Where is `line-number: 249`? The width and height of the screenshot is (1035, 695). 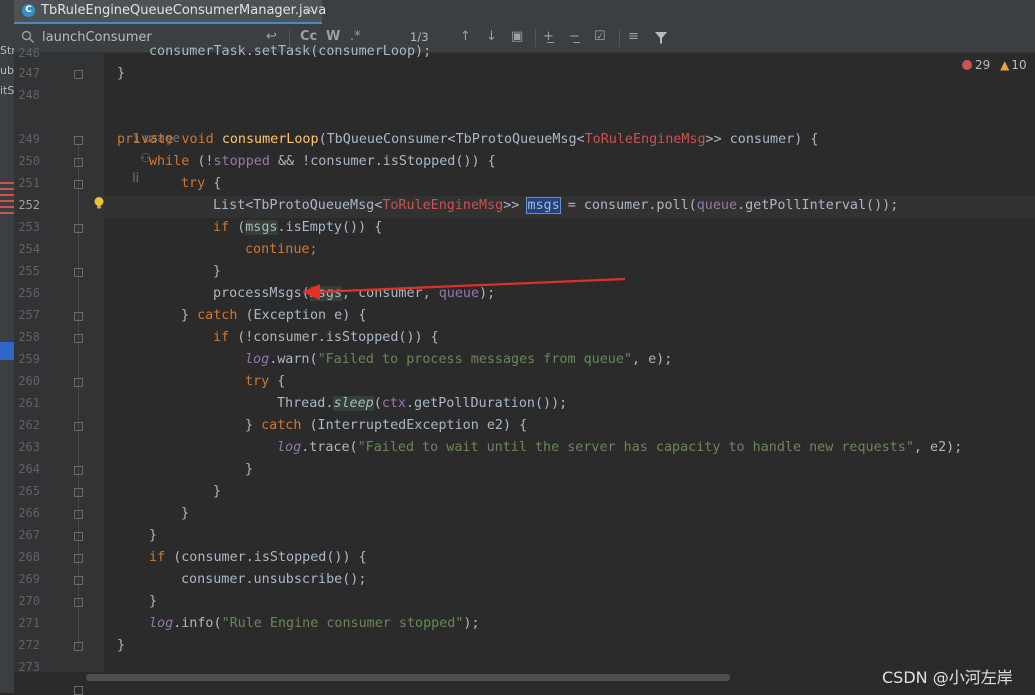
line-number: 249 is located at coordinates (29, 139).